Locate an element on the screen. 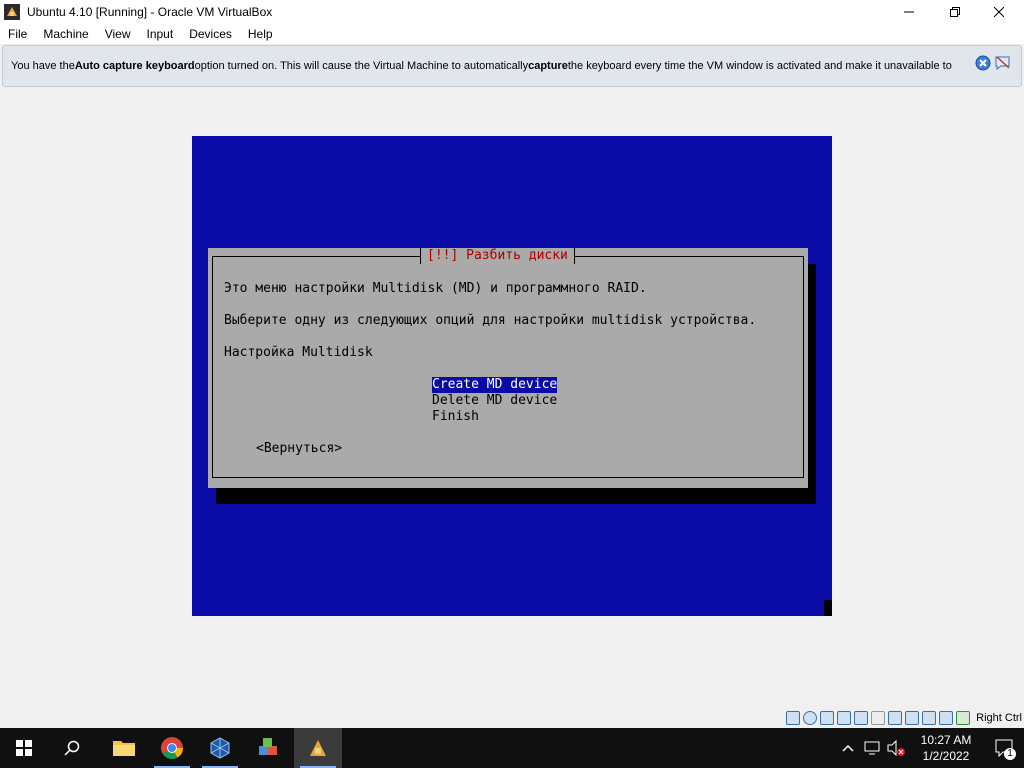 The height and width of the screenshot is (768, 1024). notice-buttons is located at coordinates (993, 63).